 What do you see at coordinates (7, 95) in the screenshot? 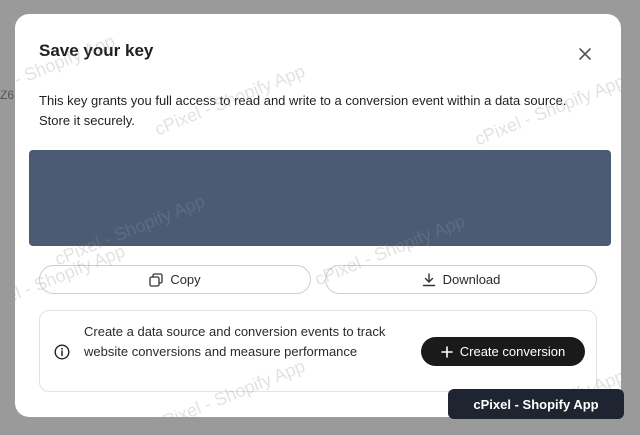
I see `backdrop-text-fragment: Z6` at bounding box center [7, 95].